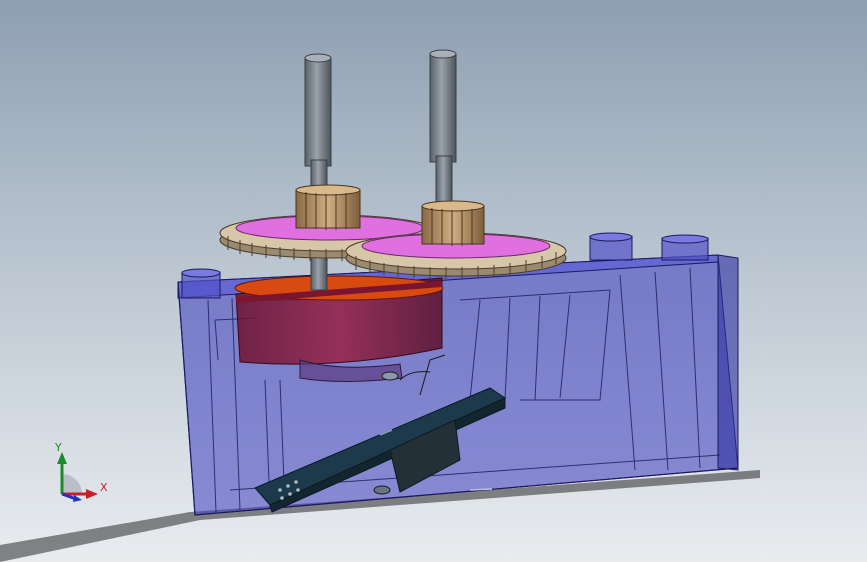  What do you see at coordinates (77, 498) in the screenshot?
I see `z-axis-arrow` at bounding box center [77, 498].